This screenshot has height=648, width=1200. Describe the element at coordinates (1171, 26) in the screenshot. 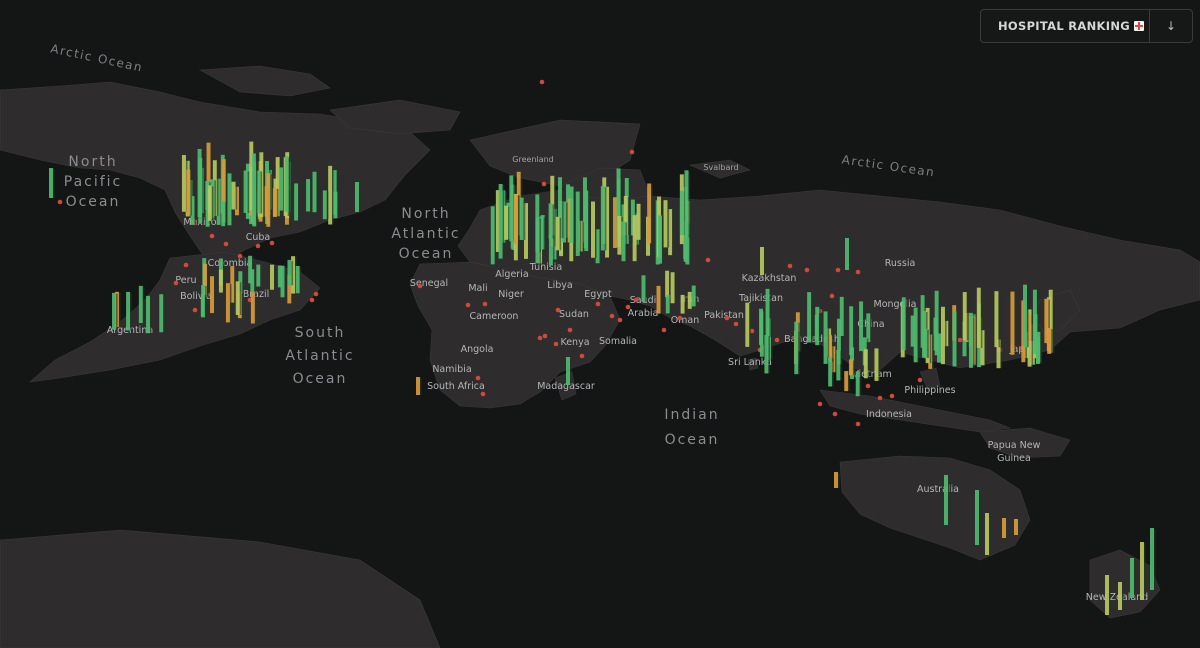

I see `sort-button: ↓` at that location.